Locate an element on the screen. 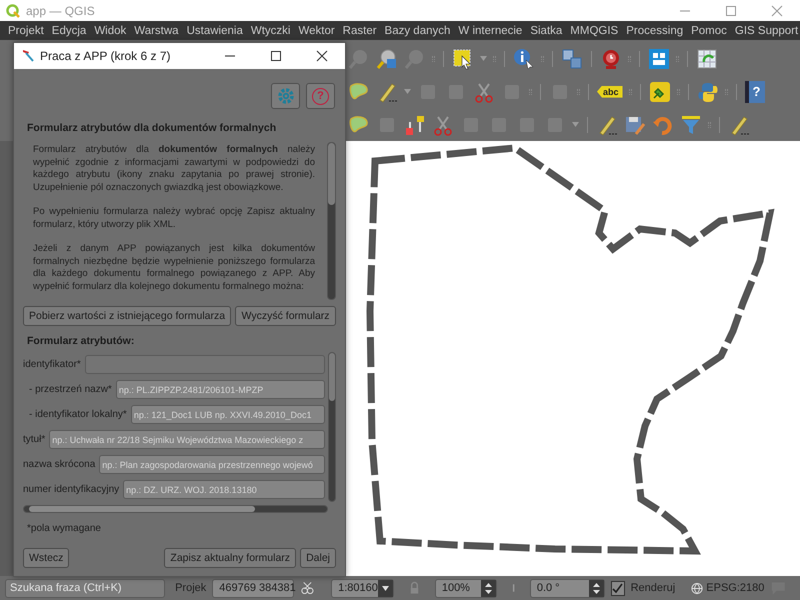  menu-item: Bazy danych is located at coordinates (417, 30).